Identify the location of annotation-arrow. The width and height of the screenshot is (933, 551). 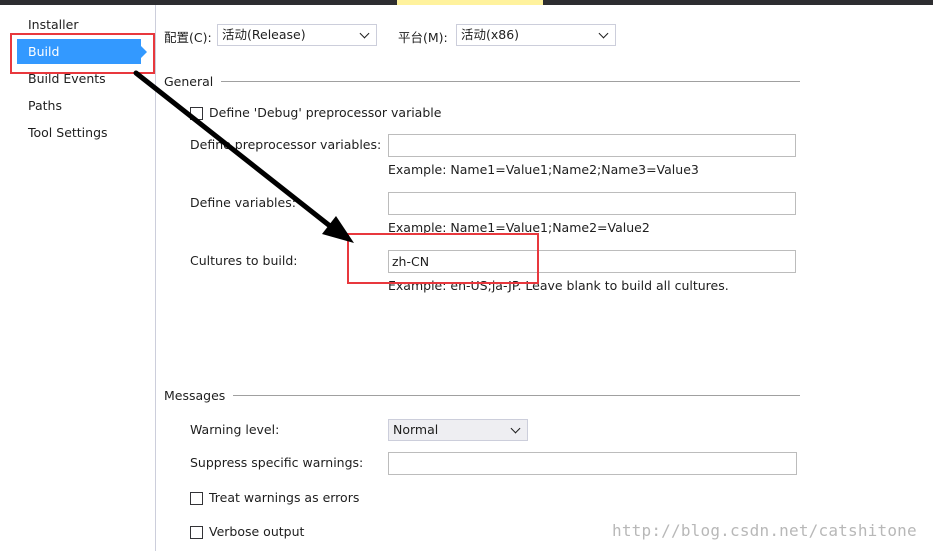
(243, 156).